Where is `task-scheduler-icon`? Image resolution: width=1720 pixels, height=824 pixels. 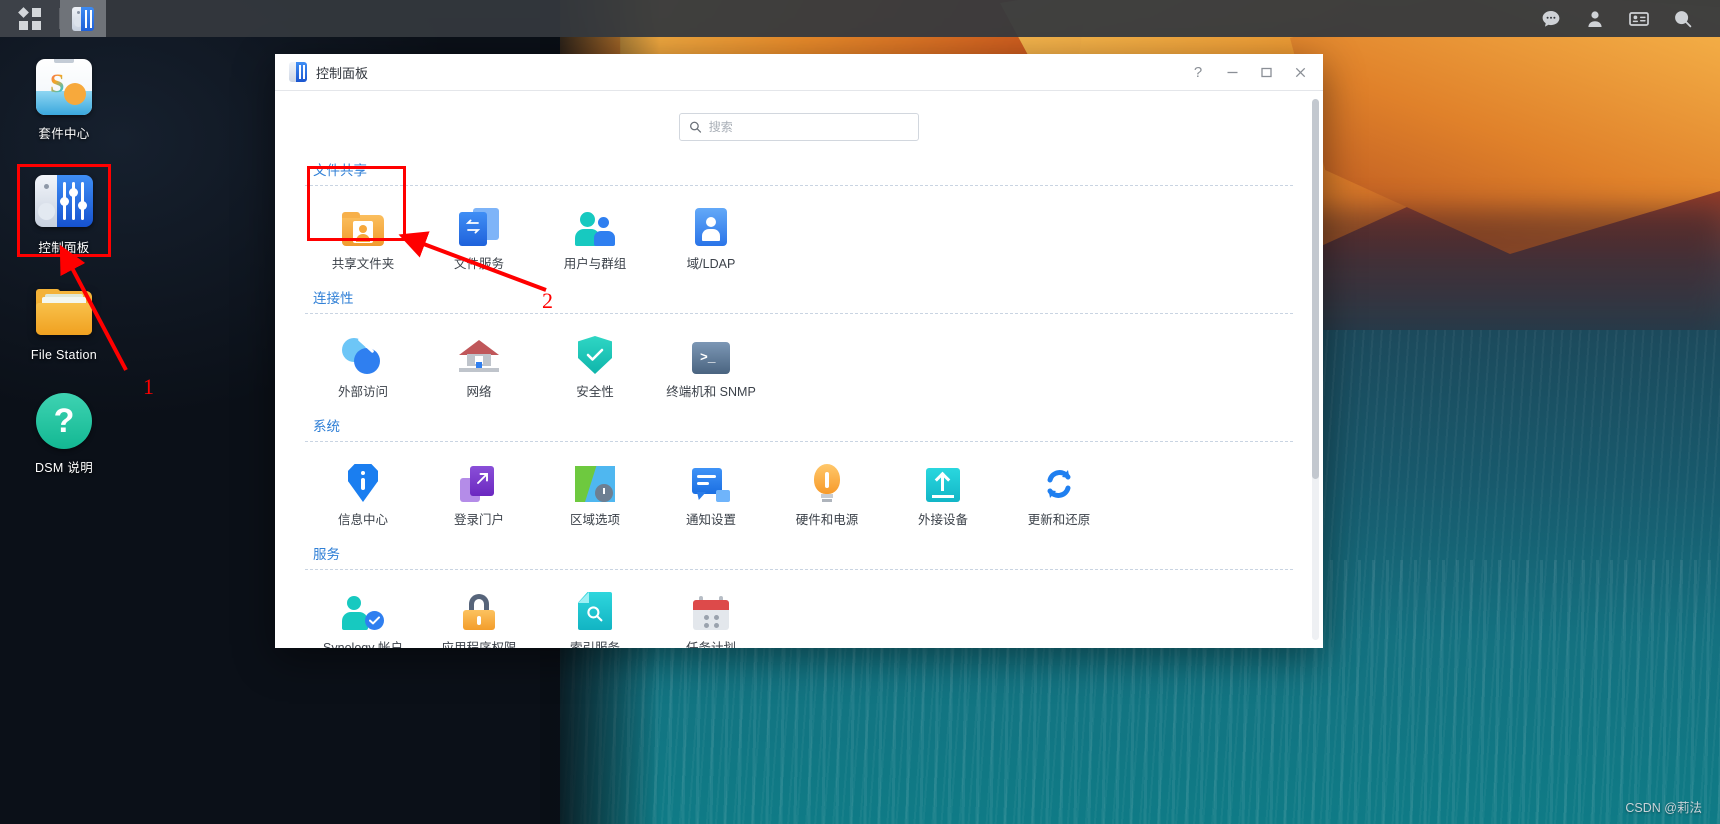
task-scheduler-icon is located at coordinates (711, 608).